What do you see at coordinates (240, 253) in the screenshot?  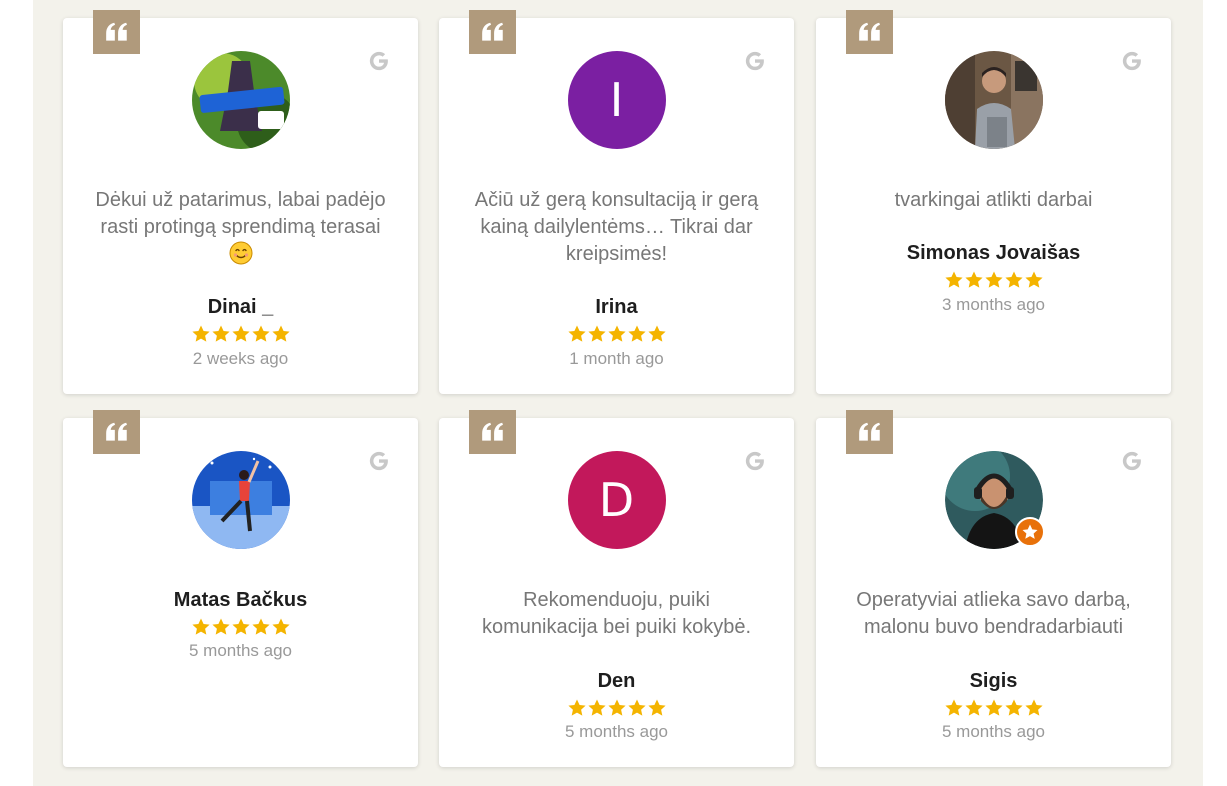 I see `smiling-face-emoji` at bounding box center [240, 253].